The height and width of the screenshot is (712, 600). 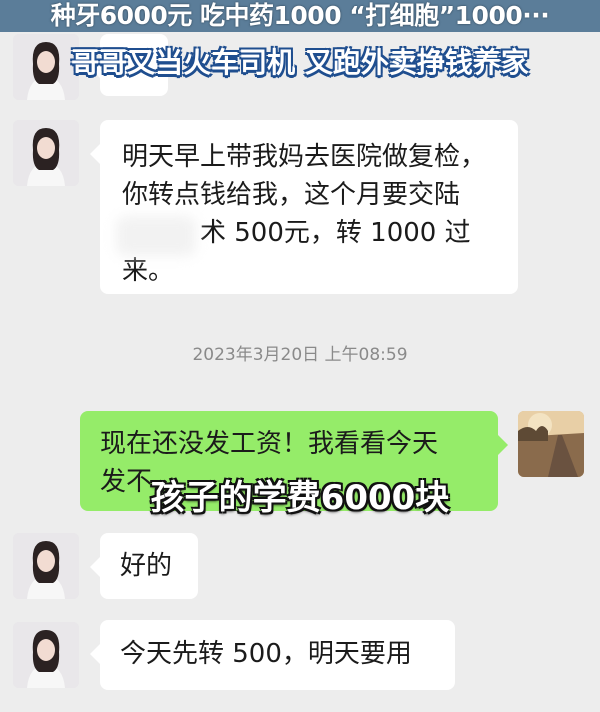 I want to click on headline-top: 种牙6000元 吃中药1000 “打细胞”1000···, so click(x=300, y=16).